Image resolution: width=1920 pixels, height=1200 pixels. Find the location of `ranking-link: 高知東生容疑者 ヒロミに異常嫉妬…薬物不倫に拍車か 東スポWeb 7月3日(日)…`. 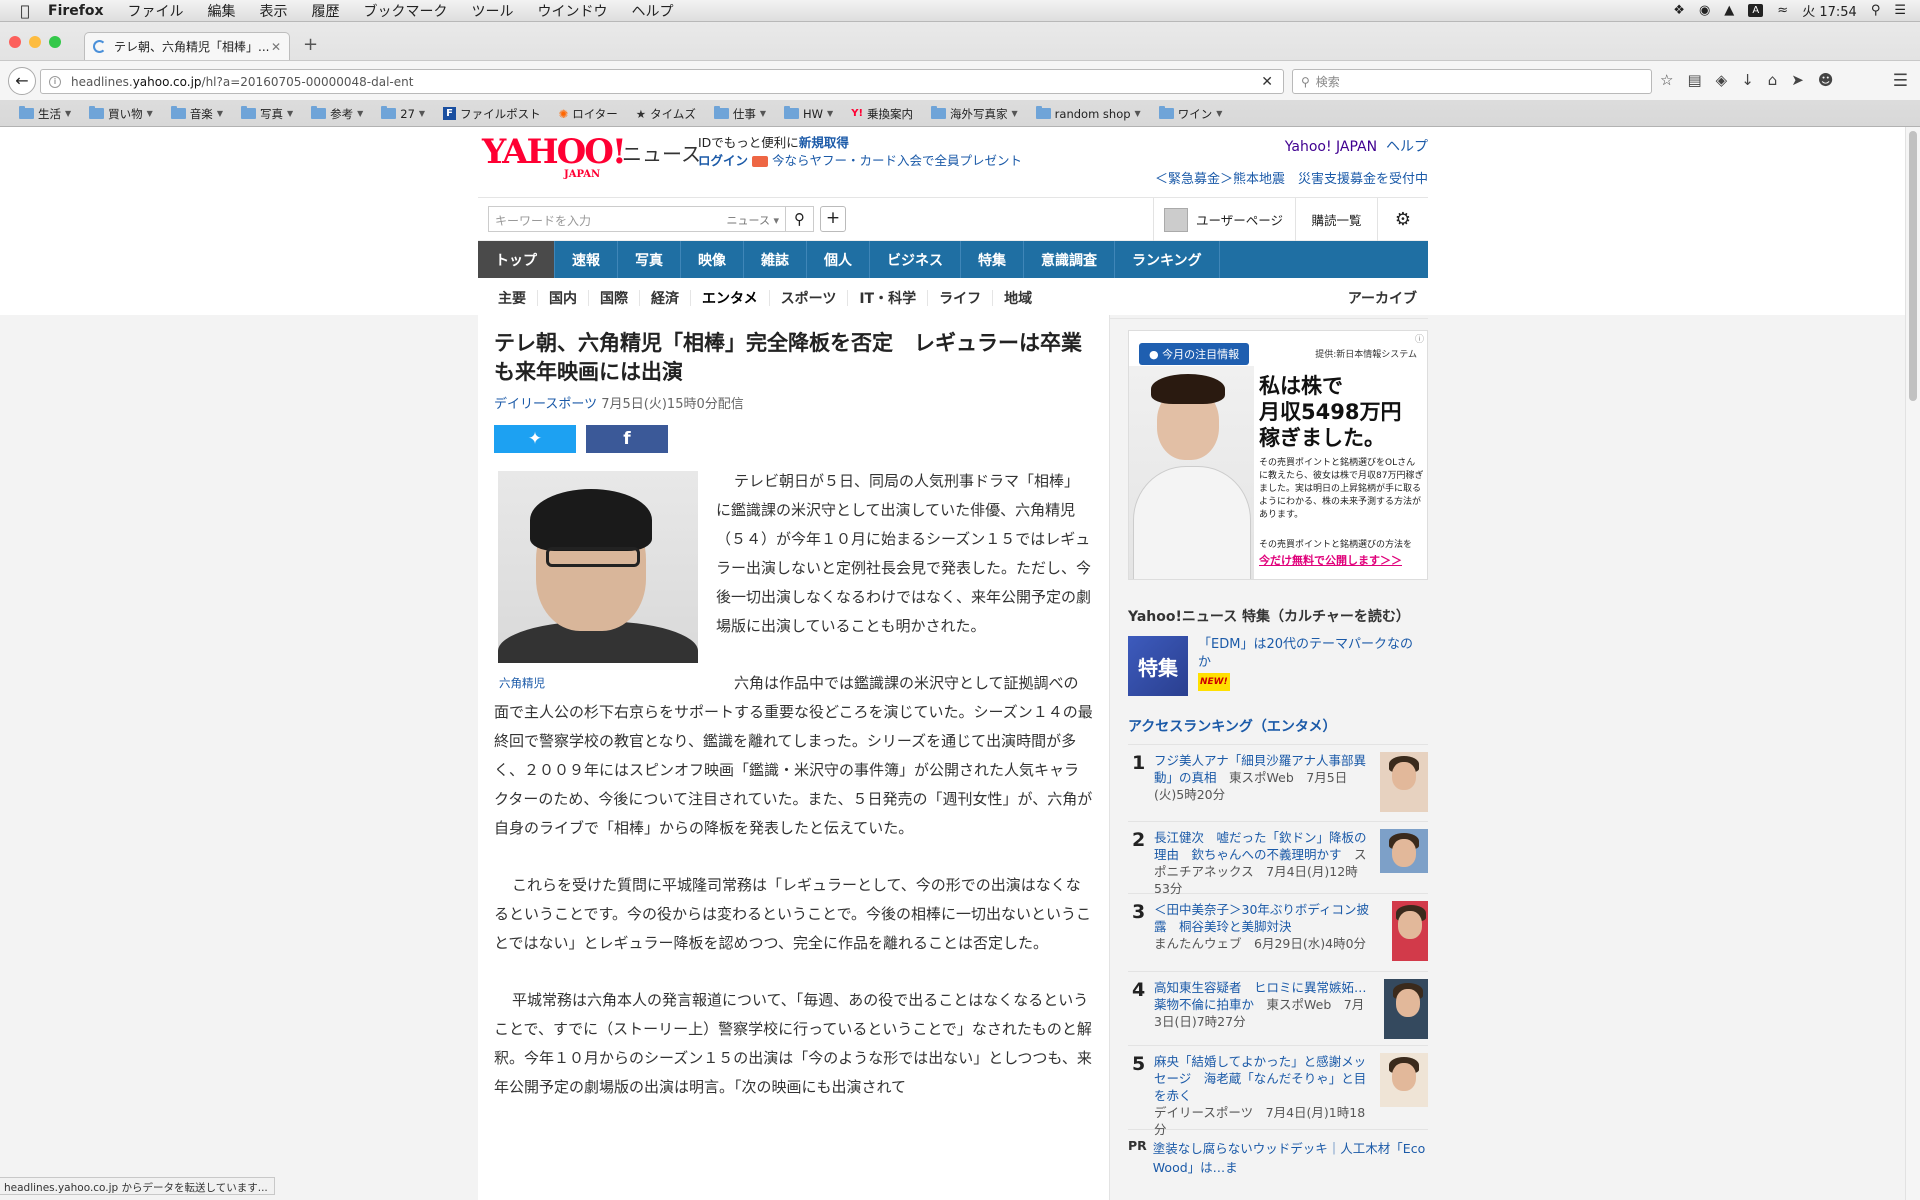

ranking-link: 高知東生容疑者 ヒロミに異常嫉妬…薬物不倫に拍車か 東スポWeb 7月3日(日)… is located at coordinates (1263, 1008).